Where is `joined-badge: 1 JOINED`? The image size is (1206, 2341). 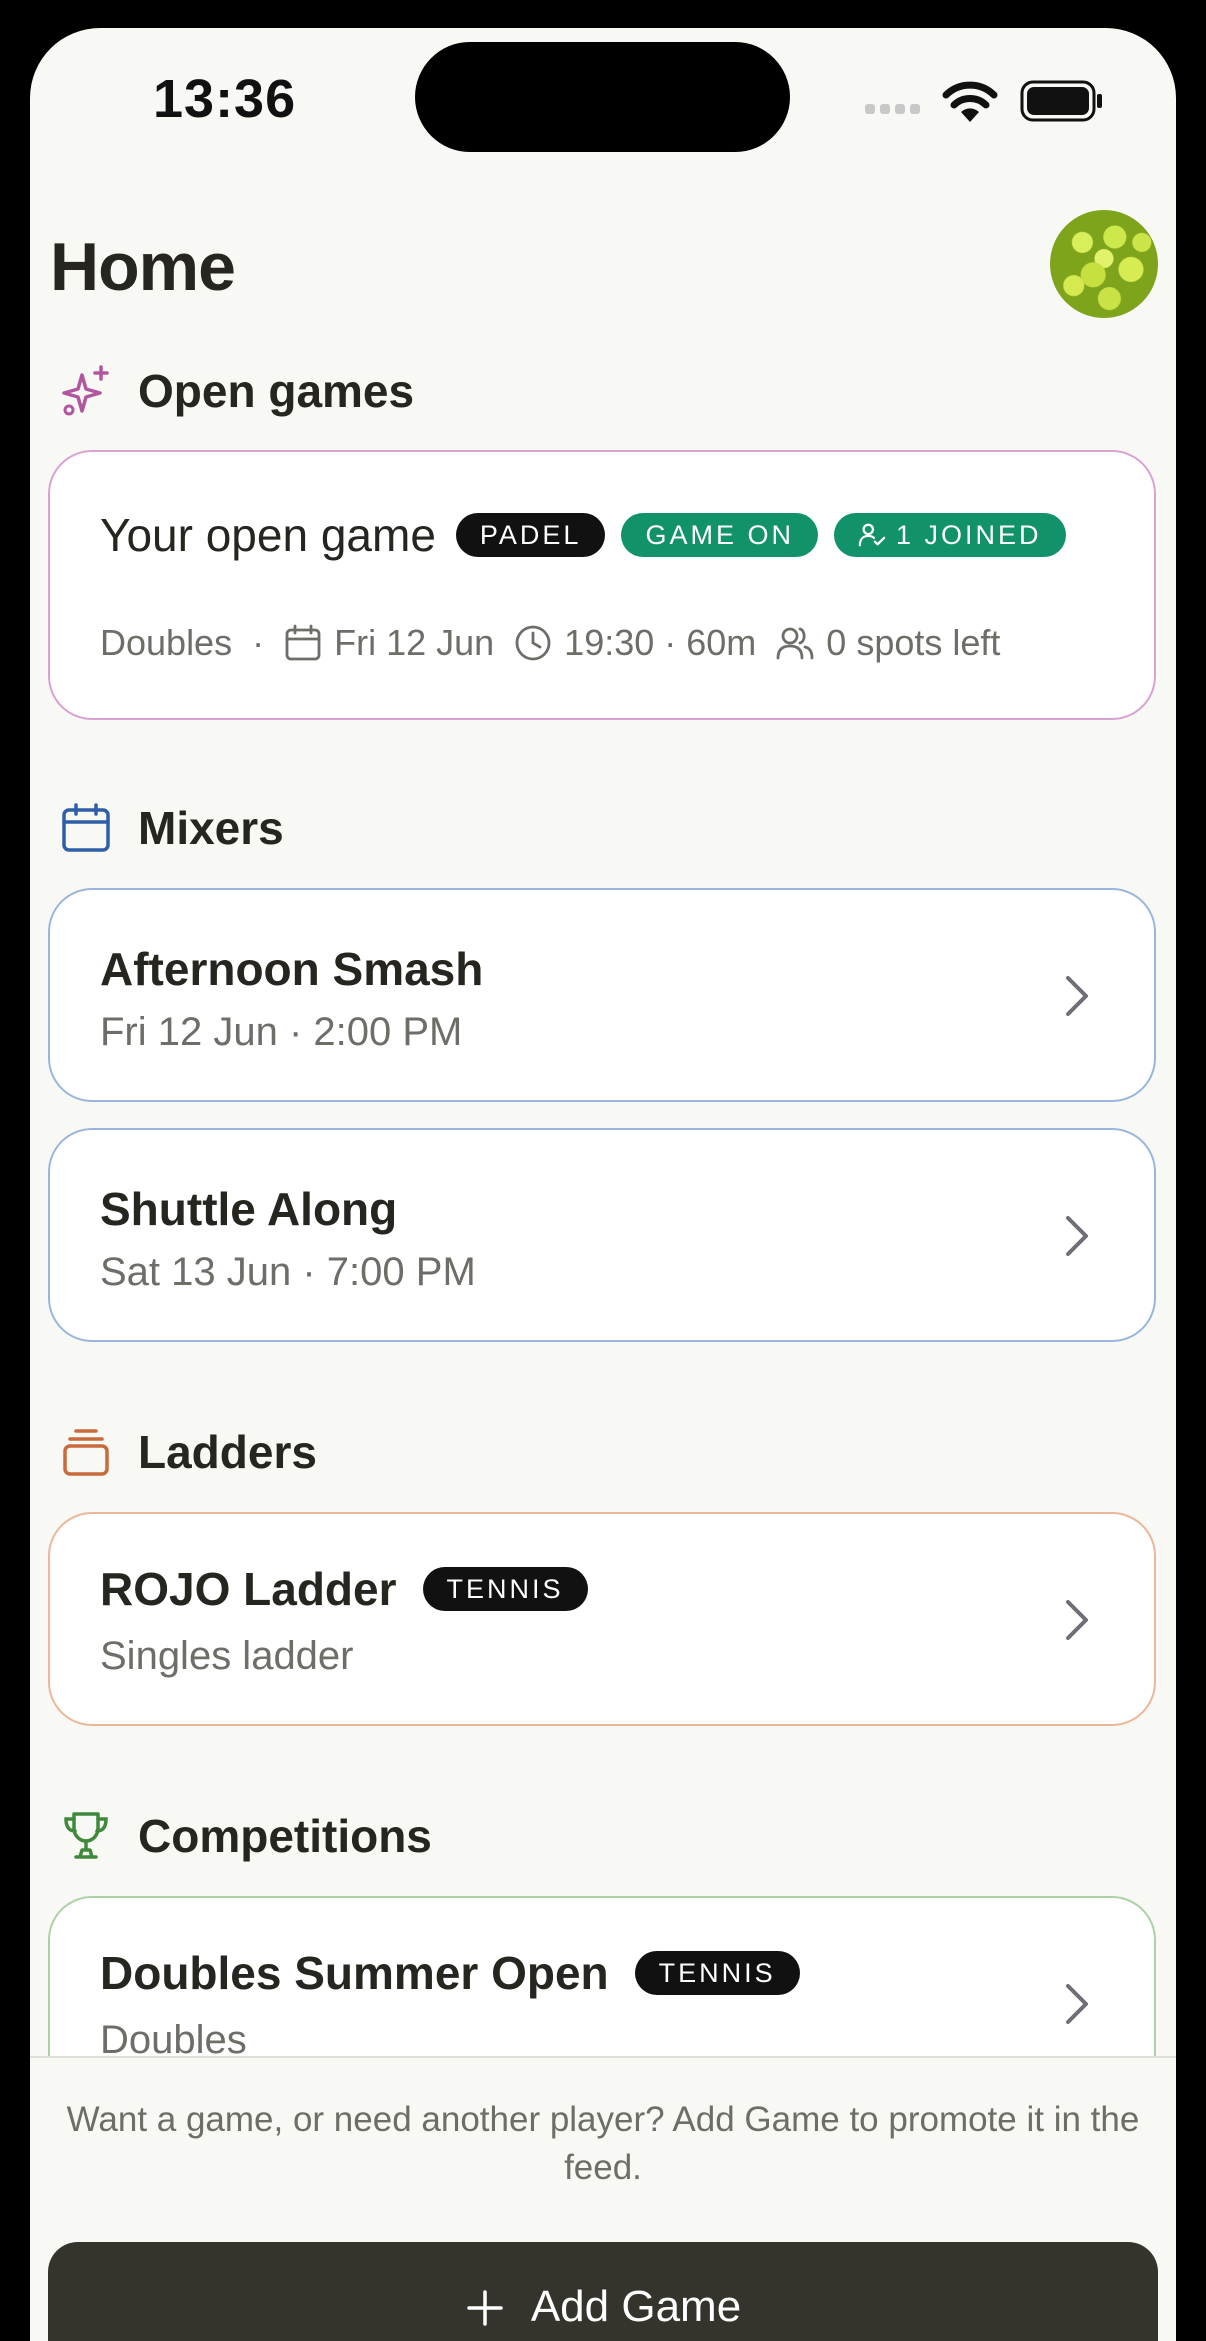 joined-badge: 1 JOINED is located at coordinates (949, 535).